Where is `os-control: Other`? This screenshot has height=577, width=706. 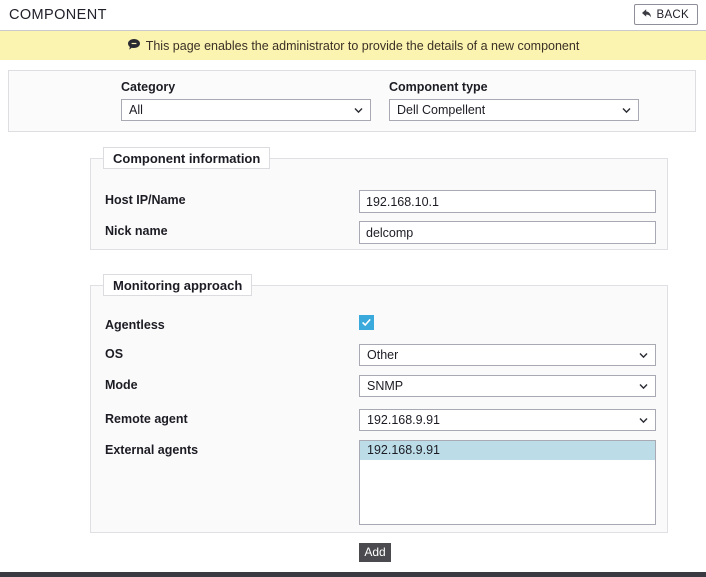
os-control: Other is located at coordinates (507, 355).